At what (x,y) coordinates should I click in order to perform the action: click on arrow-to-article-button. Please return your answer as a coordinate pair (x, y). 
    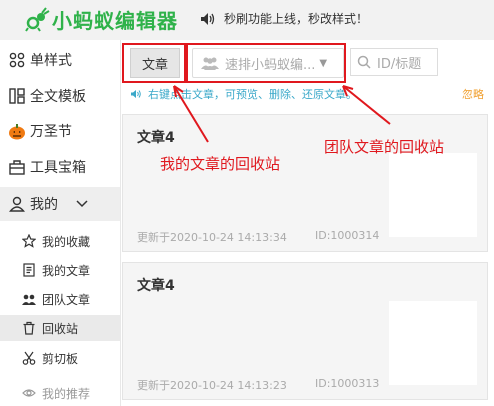
    Looking at the image, I should click on (191, 114).